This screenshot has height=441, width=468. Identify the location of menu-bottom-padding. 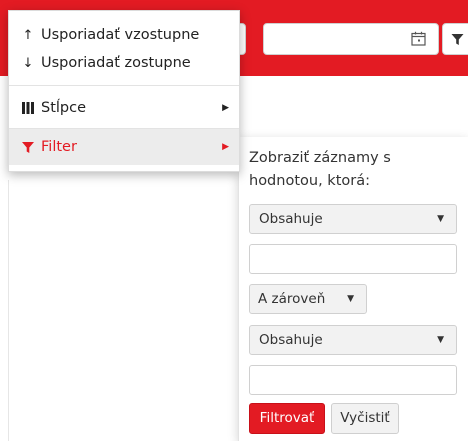
(124, 168).